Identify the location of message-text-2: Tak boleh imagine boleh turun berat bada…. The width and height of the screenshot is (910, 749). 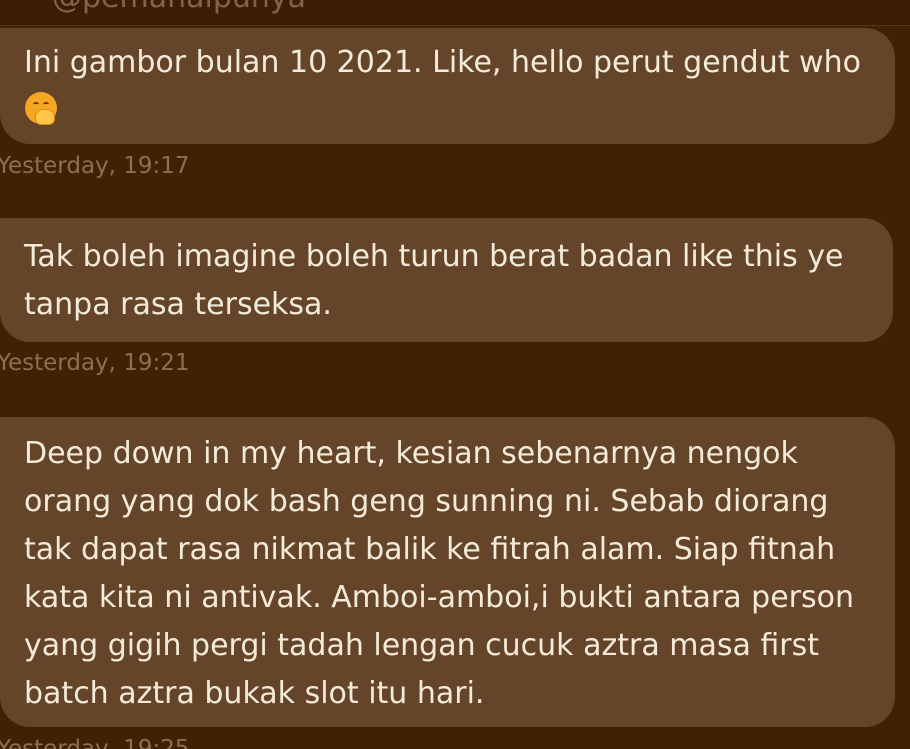
(434, 280).